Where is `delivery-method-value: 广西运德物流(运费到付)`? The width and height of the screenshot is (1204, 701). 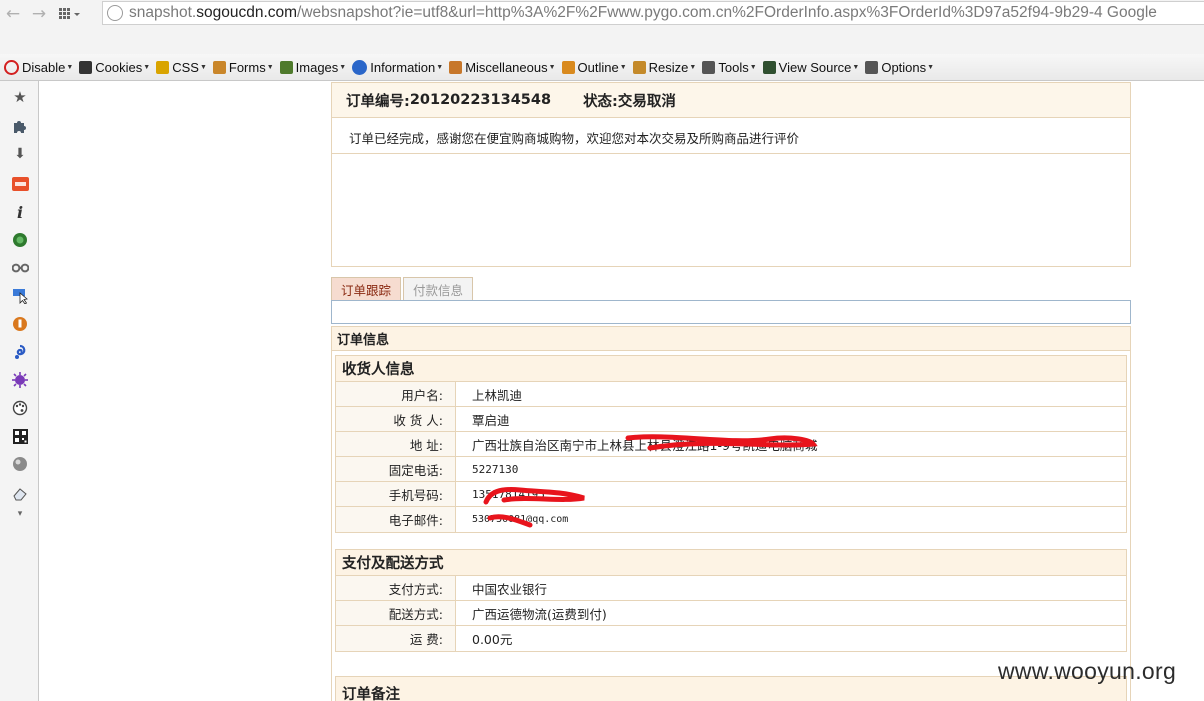
delivery-method-value: 广西运德物流(运费到付) is located at coordinates (539, 614).